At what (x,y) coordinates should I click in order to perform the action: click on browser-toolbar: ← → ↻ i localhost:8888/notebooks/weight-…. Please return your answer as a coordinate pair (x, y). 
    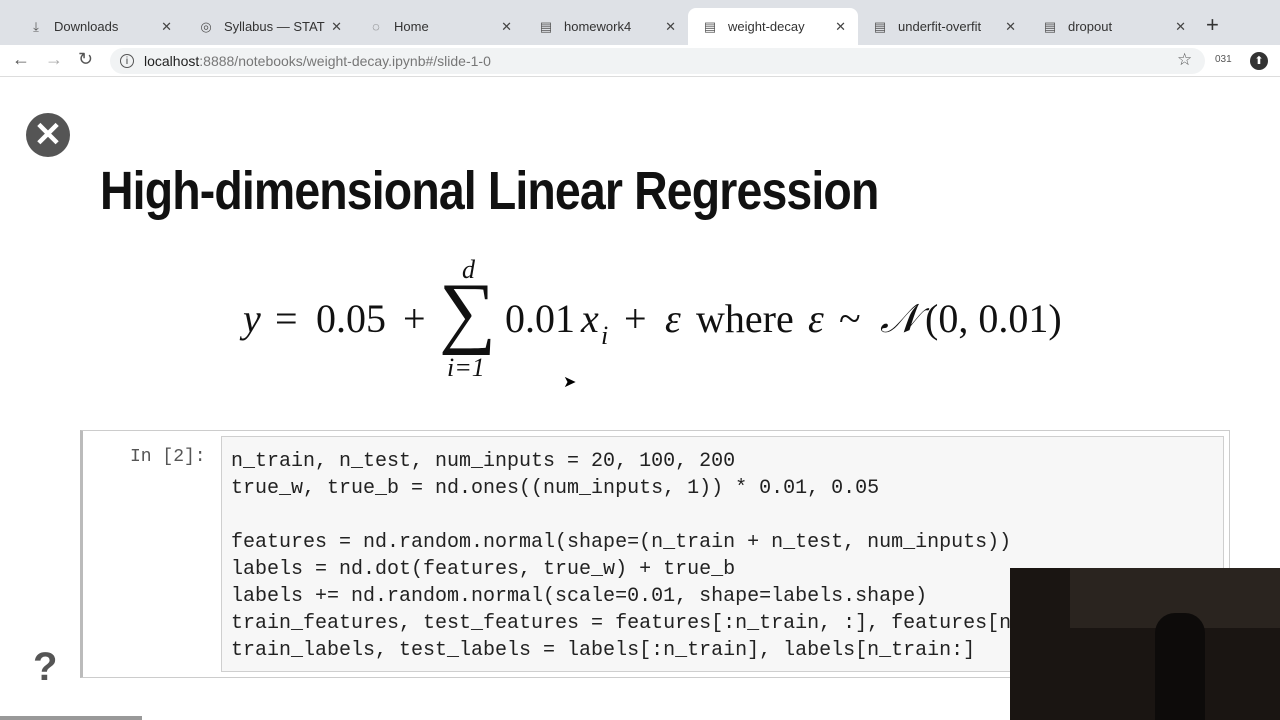
    Looking at the image, I should click on (640, 61).